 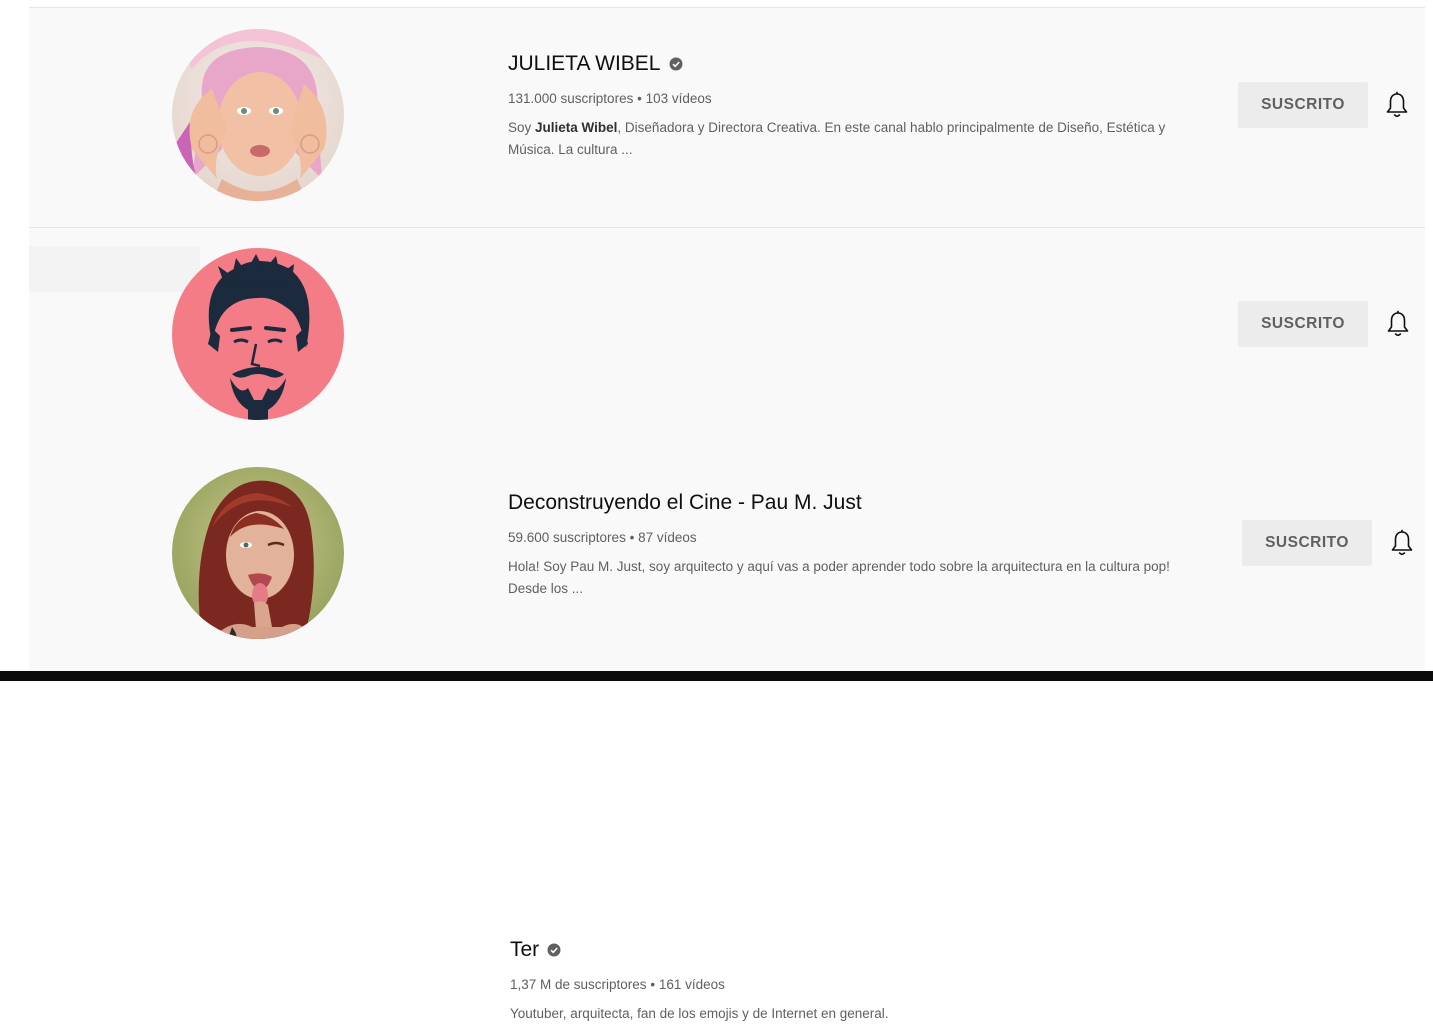 What do you see at coordinates (578, 984) in the screenshot?
I see `subscriber-count: 1,37 M de suscriptores` at bounding box center [578, 984].